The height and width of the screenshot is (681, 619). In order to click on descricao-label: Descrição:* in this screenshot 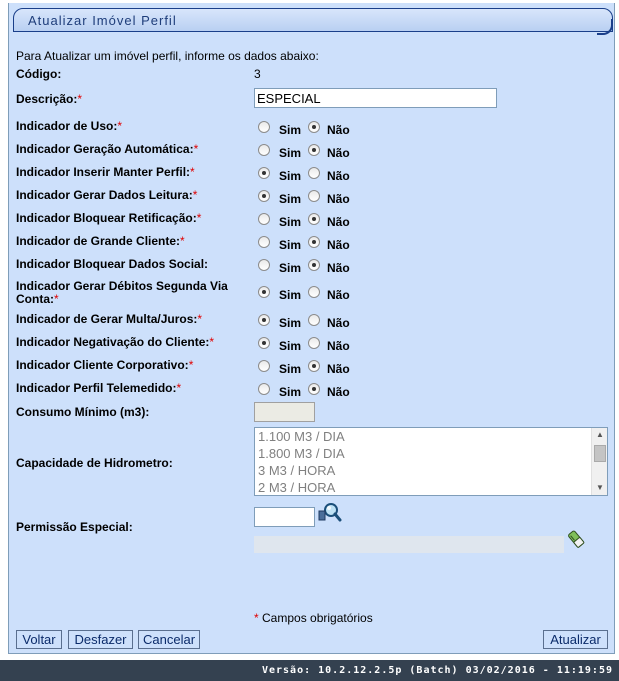, I will do `click(49, 99)`.